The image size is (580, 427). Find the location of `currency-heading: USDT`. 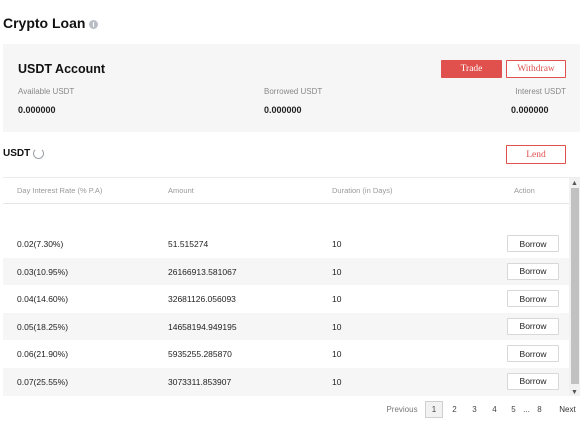

currency-heading: USDT is located at coordinates (24, 153).